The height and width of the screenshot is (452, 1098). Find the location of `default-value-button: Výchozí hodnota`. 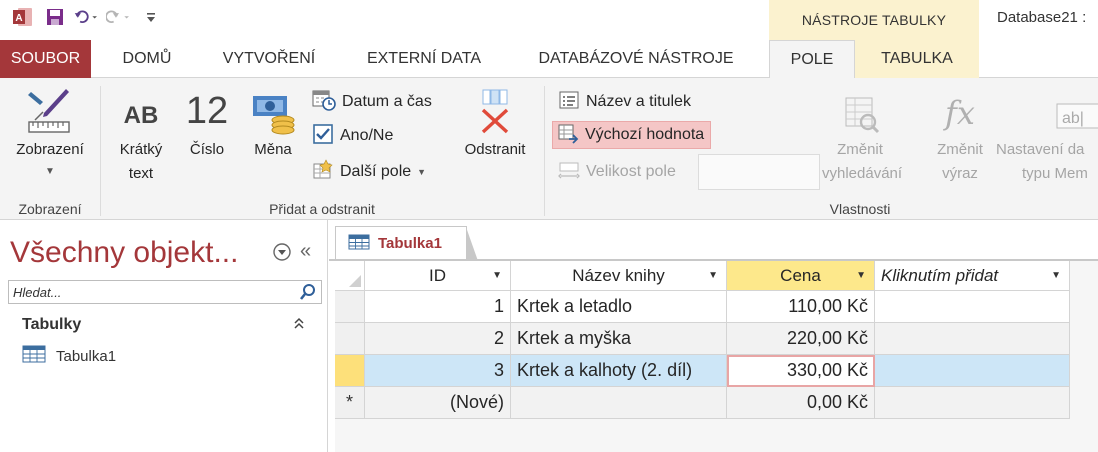

default-value-button: Výchozí hodnota is located at coordinates (632, 135).